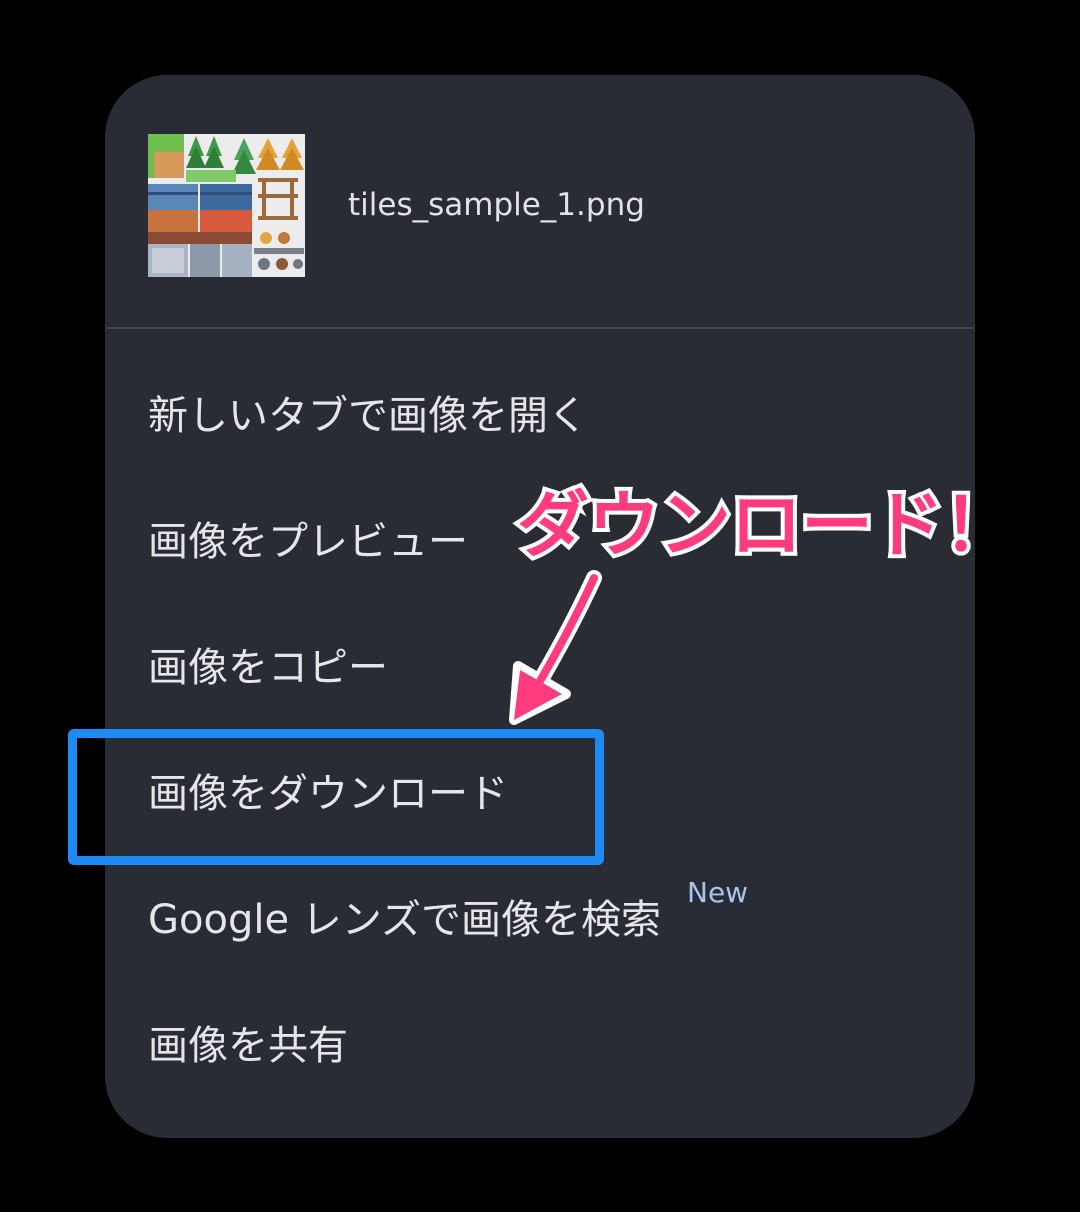  What do you see at coordinates (248, 1046) in the screenshot?
I see `menu-item-label: 画像を共有` at bounding box center [248, 1046].